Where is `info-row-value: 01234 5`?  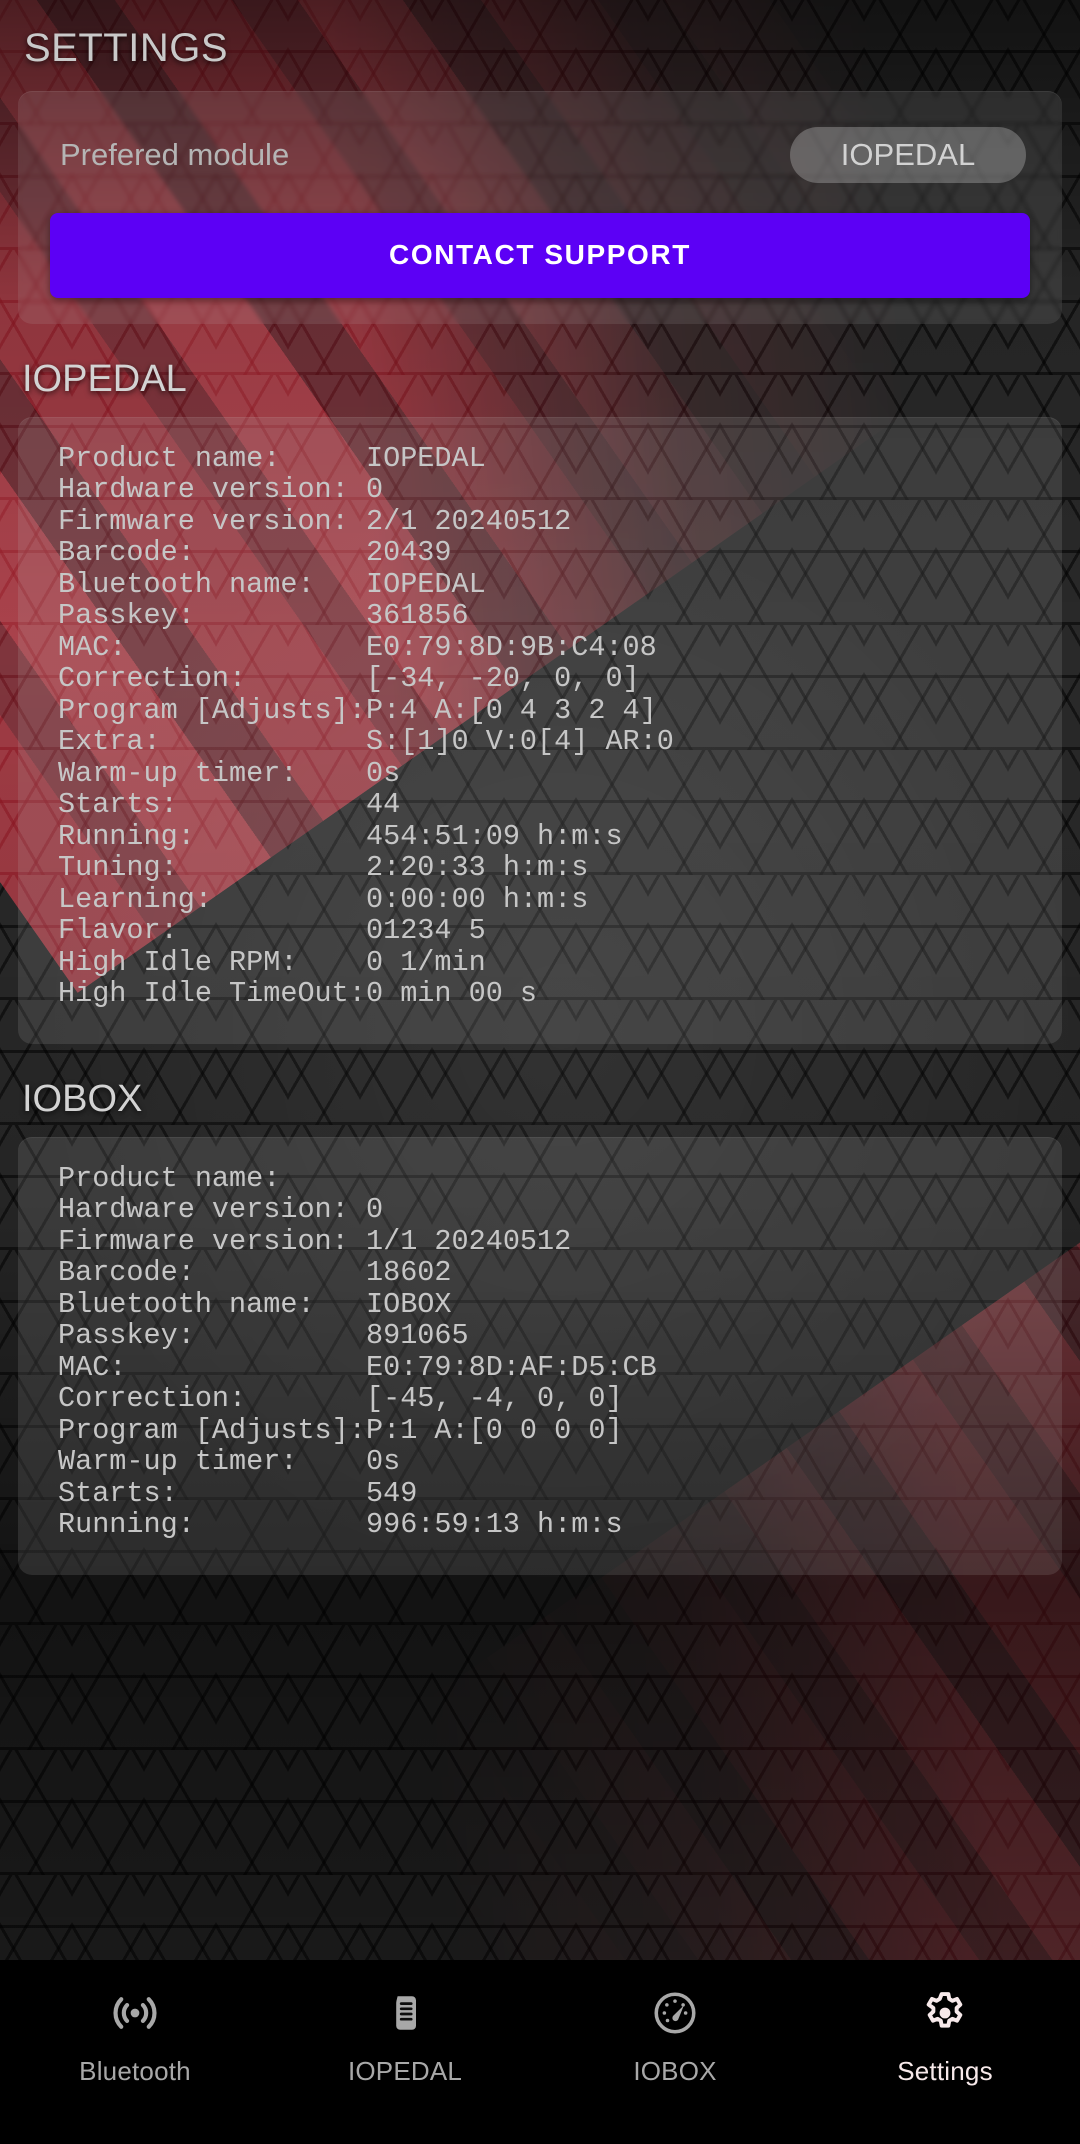 info-row-value: 01234 5 is located at coordinates (426, 931).